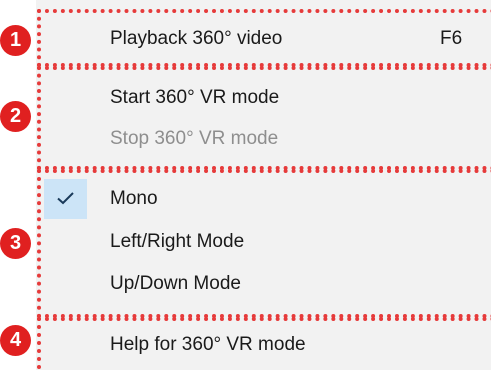 The width and height of the screenshot is (491, 370). I want to click on group-4-badge: 4, so click(15, 340).